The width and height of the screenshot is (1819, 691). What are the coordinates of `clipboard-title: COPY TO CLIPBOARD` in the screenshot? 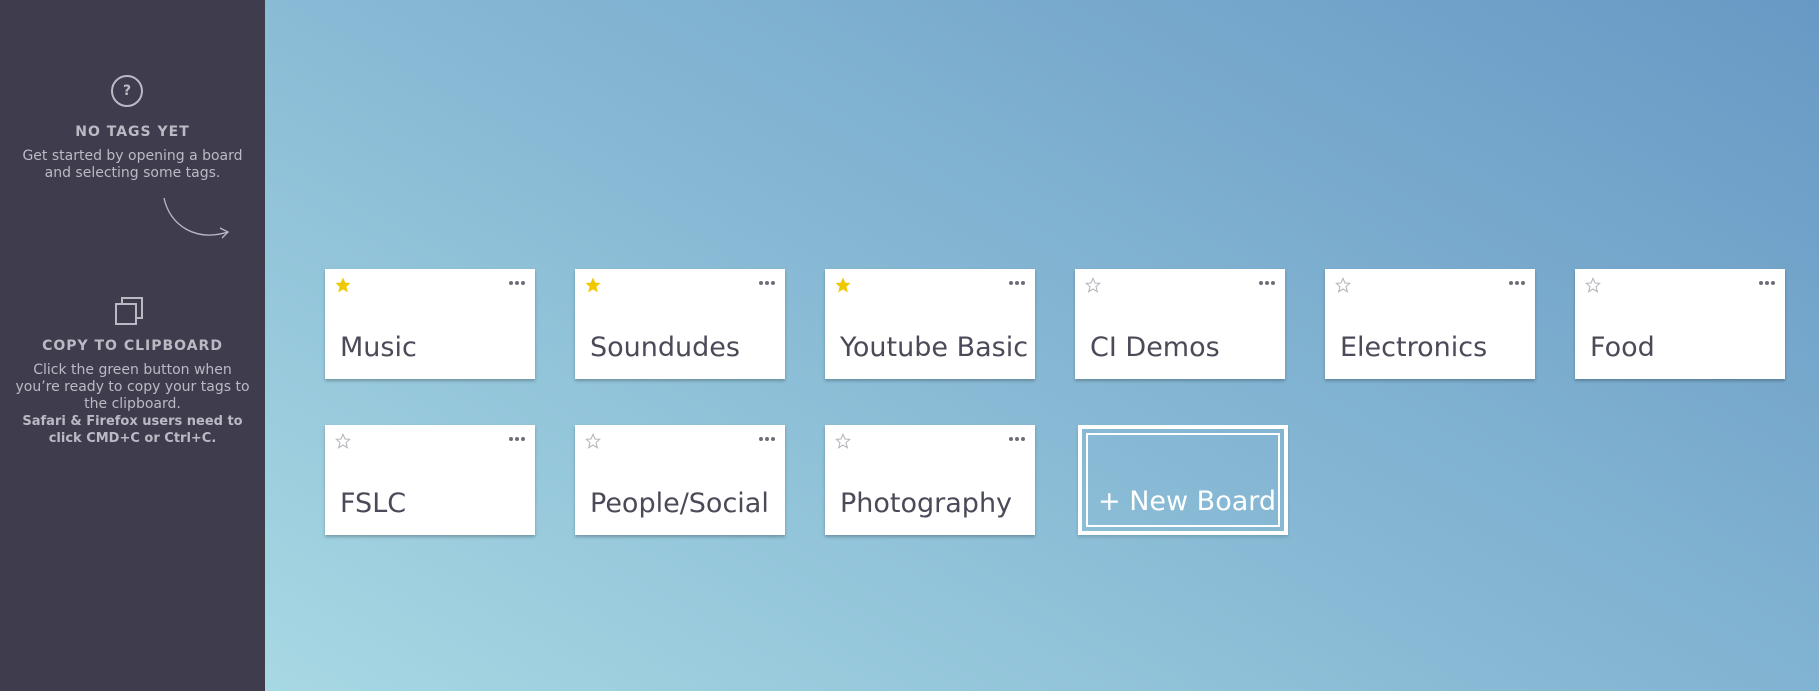 It's located at (132, 346).